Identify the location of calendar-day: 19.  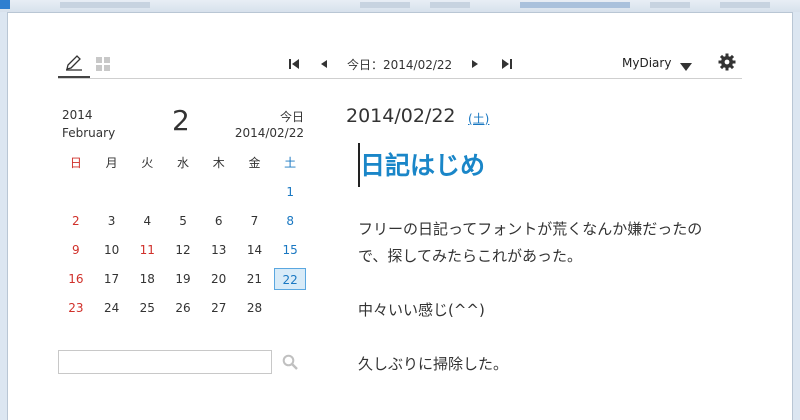
(183, 279).